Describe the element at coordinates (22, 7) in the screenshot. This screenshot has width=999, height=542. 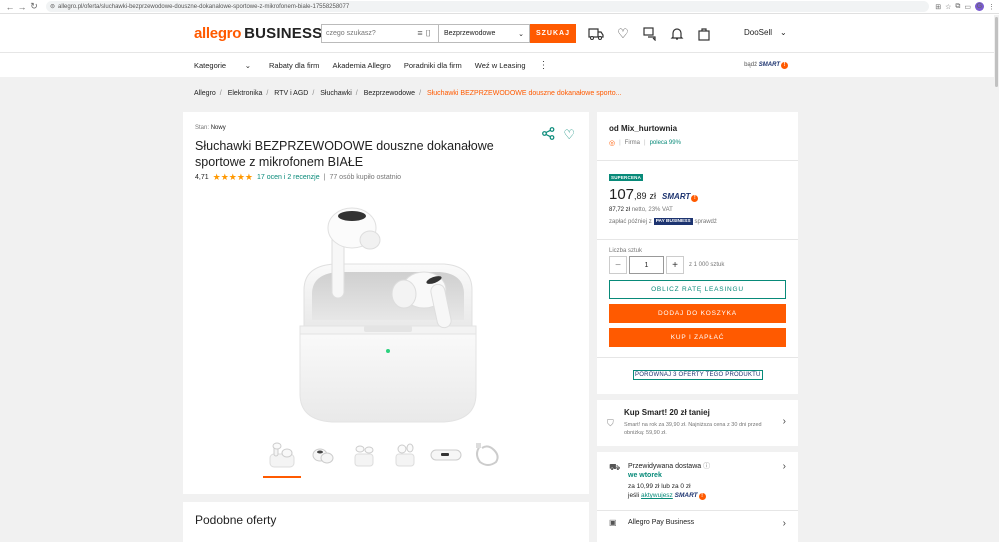
I see `forward-icon: →` at that location.